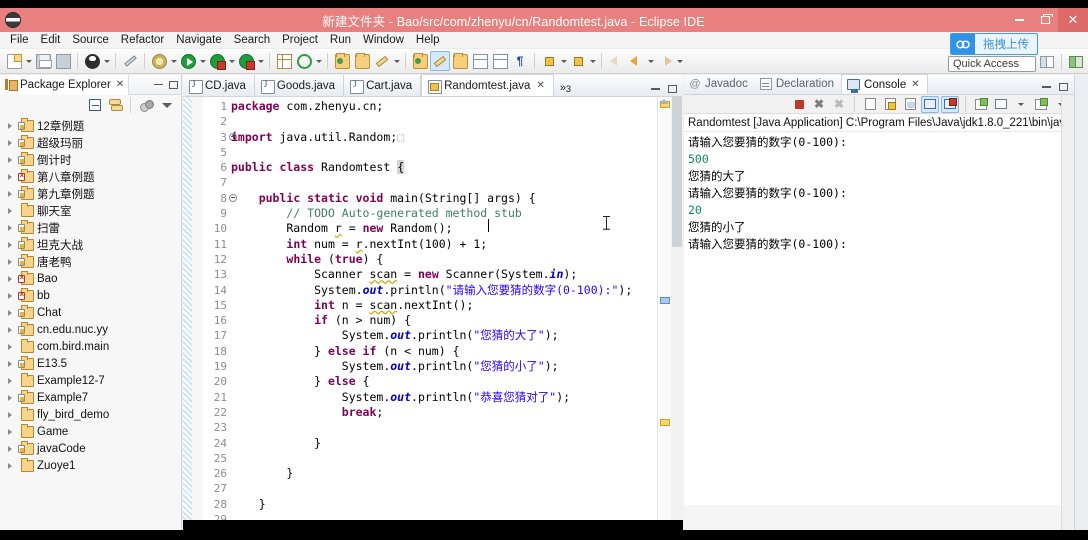 This screenshot has height=540, width=1088. Describe the element at coordinates (130, 61) in the screenshot. I see `link-icon` at that location.